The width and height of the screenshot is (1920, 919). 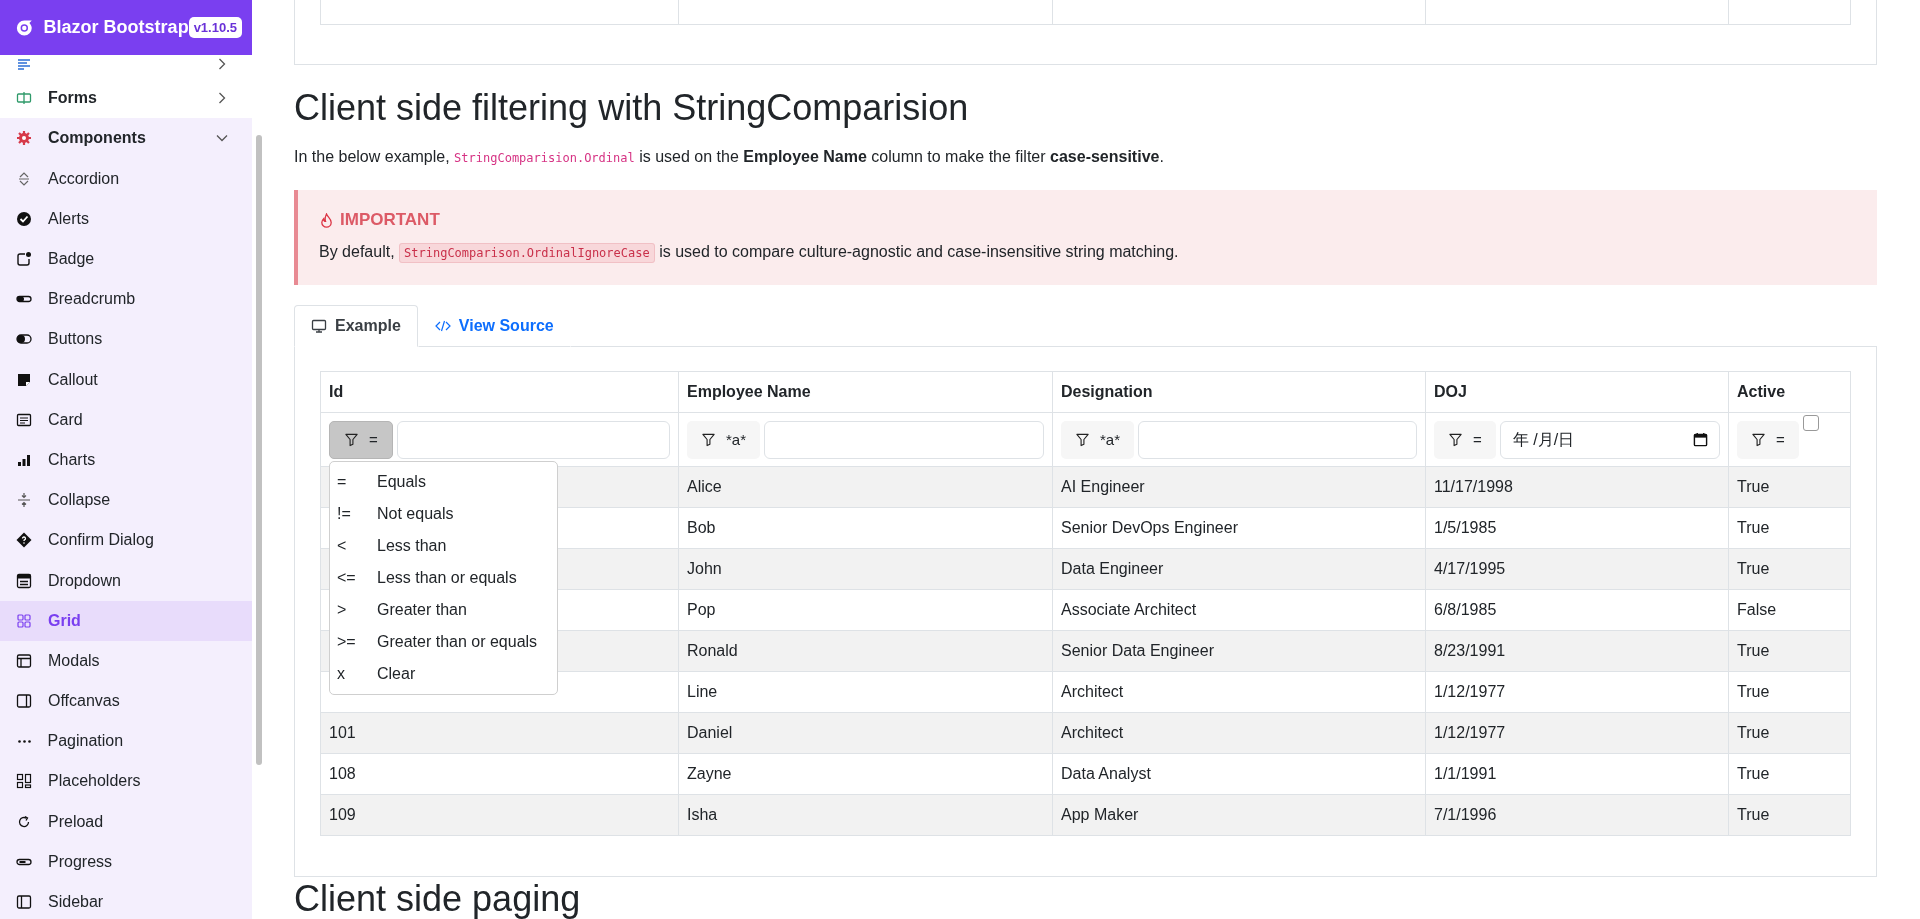 I want to click on nav-item: Offcanvas, so click(x=126, y=701).